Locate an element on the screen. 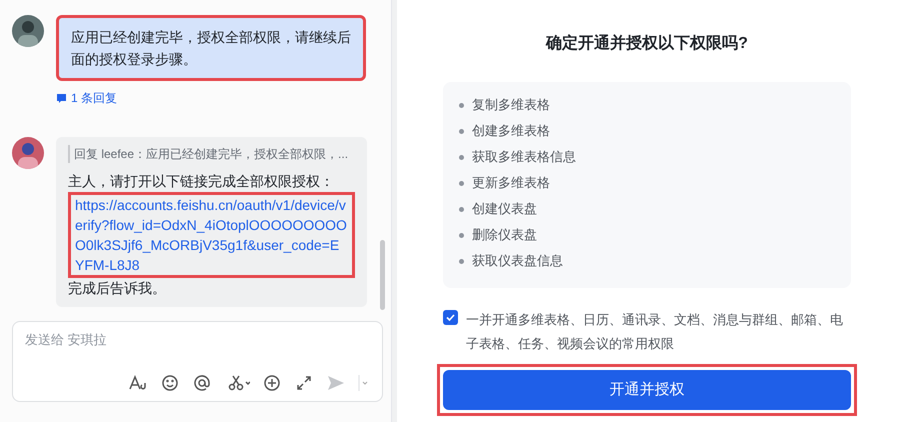  reply-count-link: 1 条回复 is located at coordinates (94, 98).